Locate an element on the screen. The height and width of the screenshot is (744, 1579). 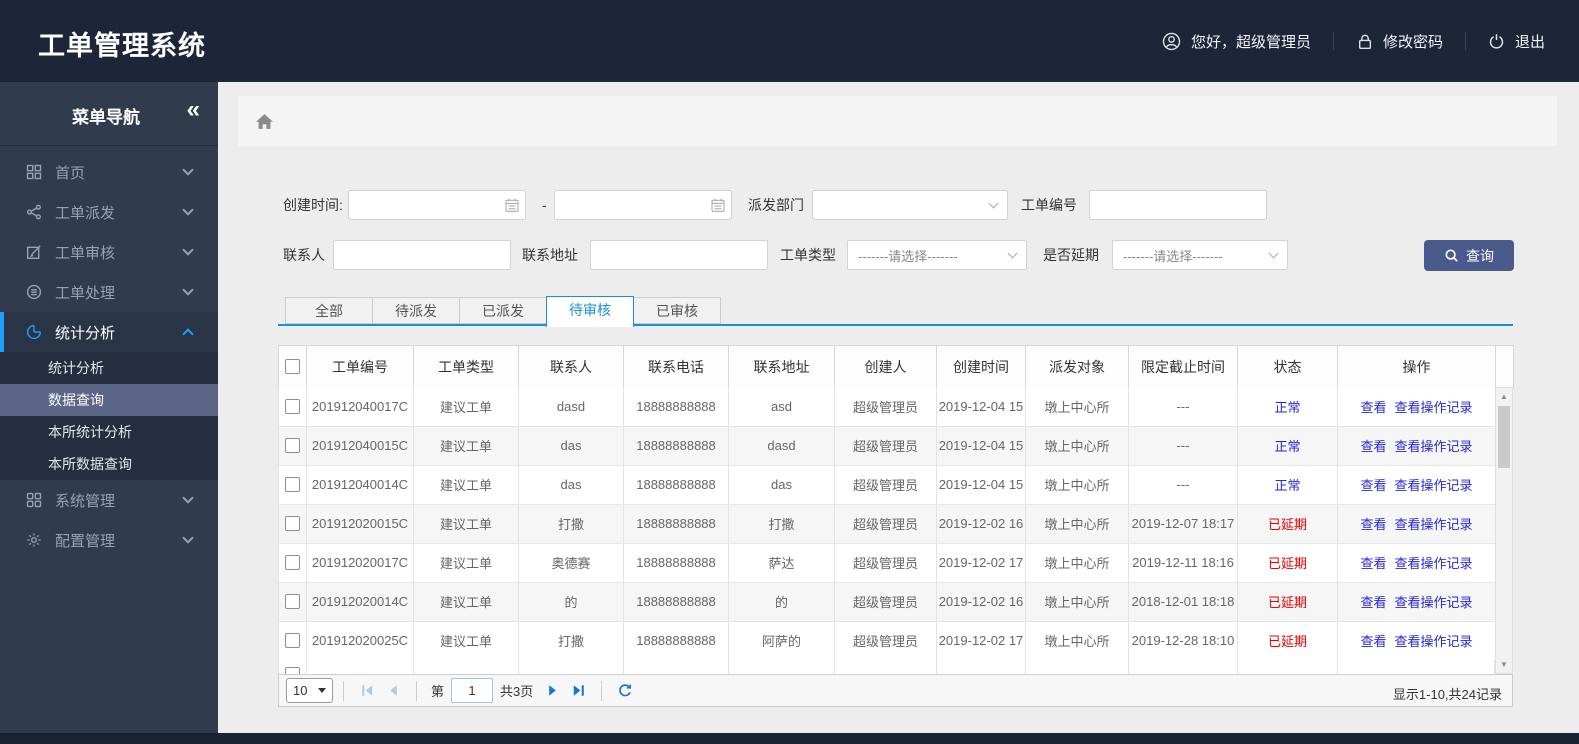
order-no-cell: 201912020017C is located at coordinates (360, 563).